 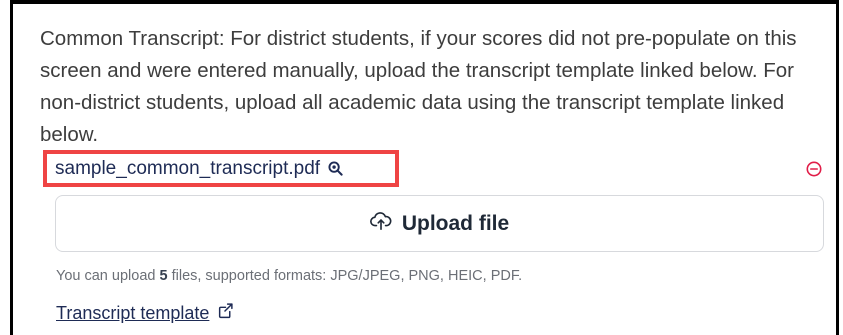 What do you see at coordinates (187, 169) in the screenshot?
I see `uploaded-file-name: sample_common_transcript.pdf` at bounding box center [187, 169].